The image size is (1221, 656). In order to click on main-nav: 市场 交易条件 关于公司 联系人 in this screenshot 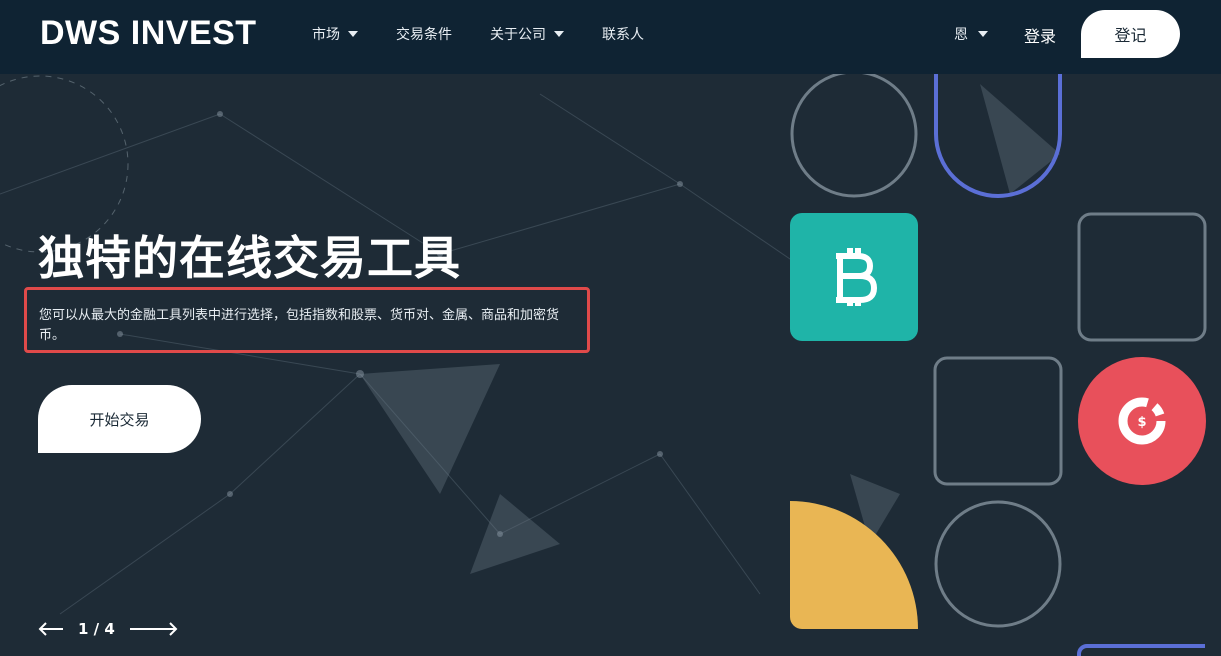, I will do `click(497, 34)`.